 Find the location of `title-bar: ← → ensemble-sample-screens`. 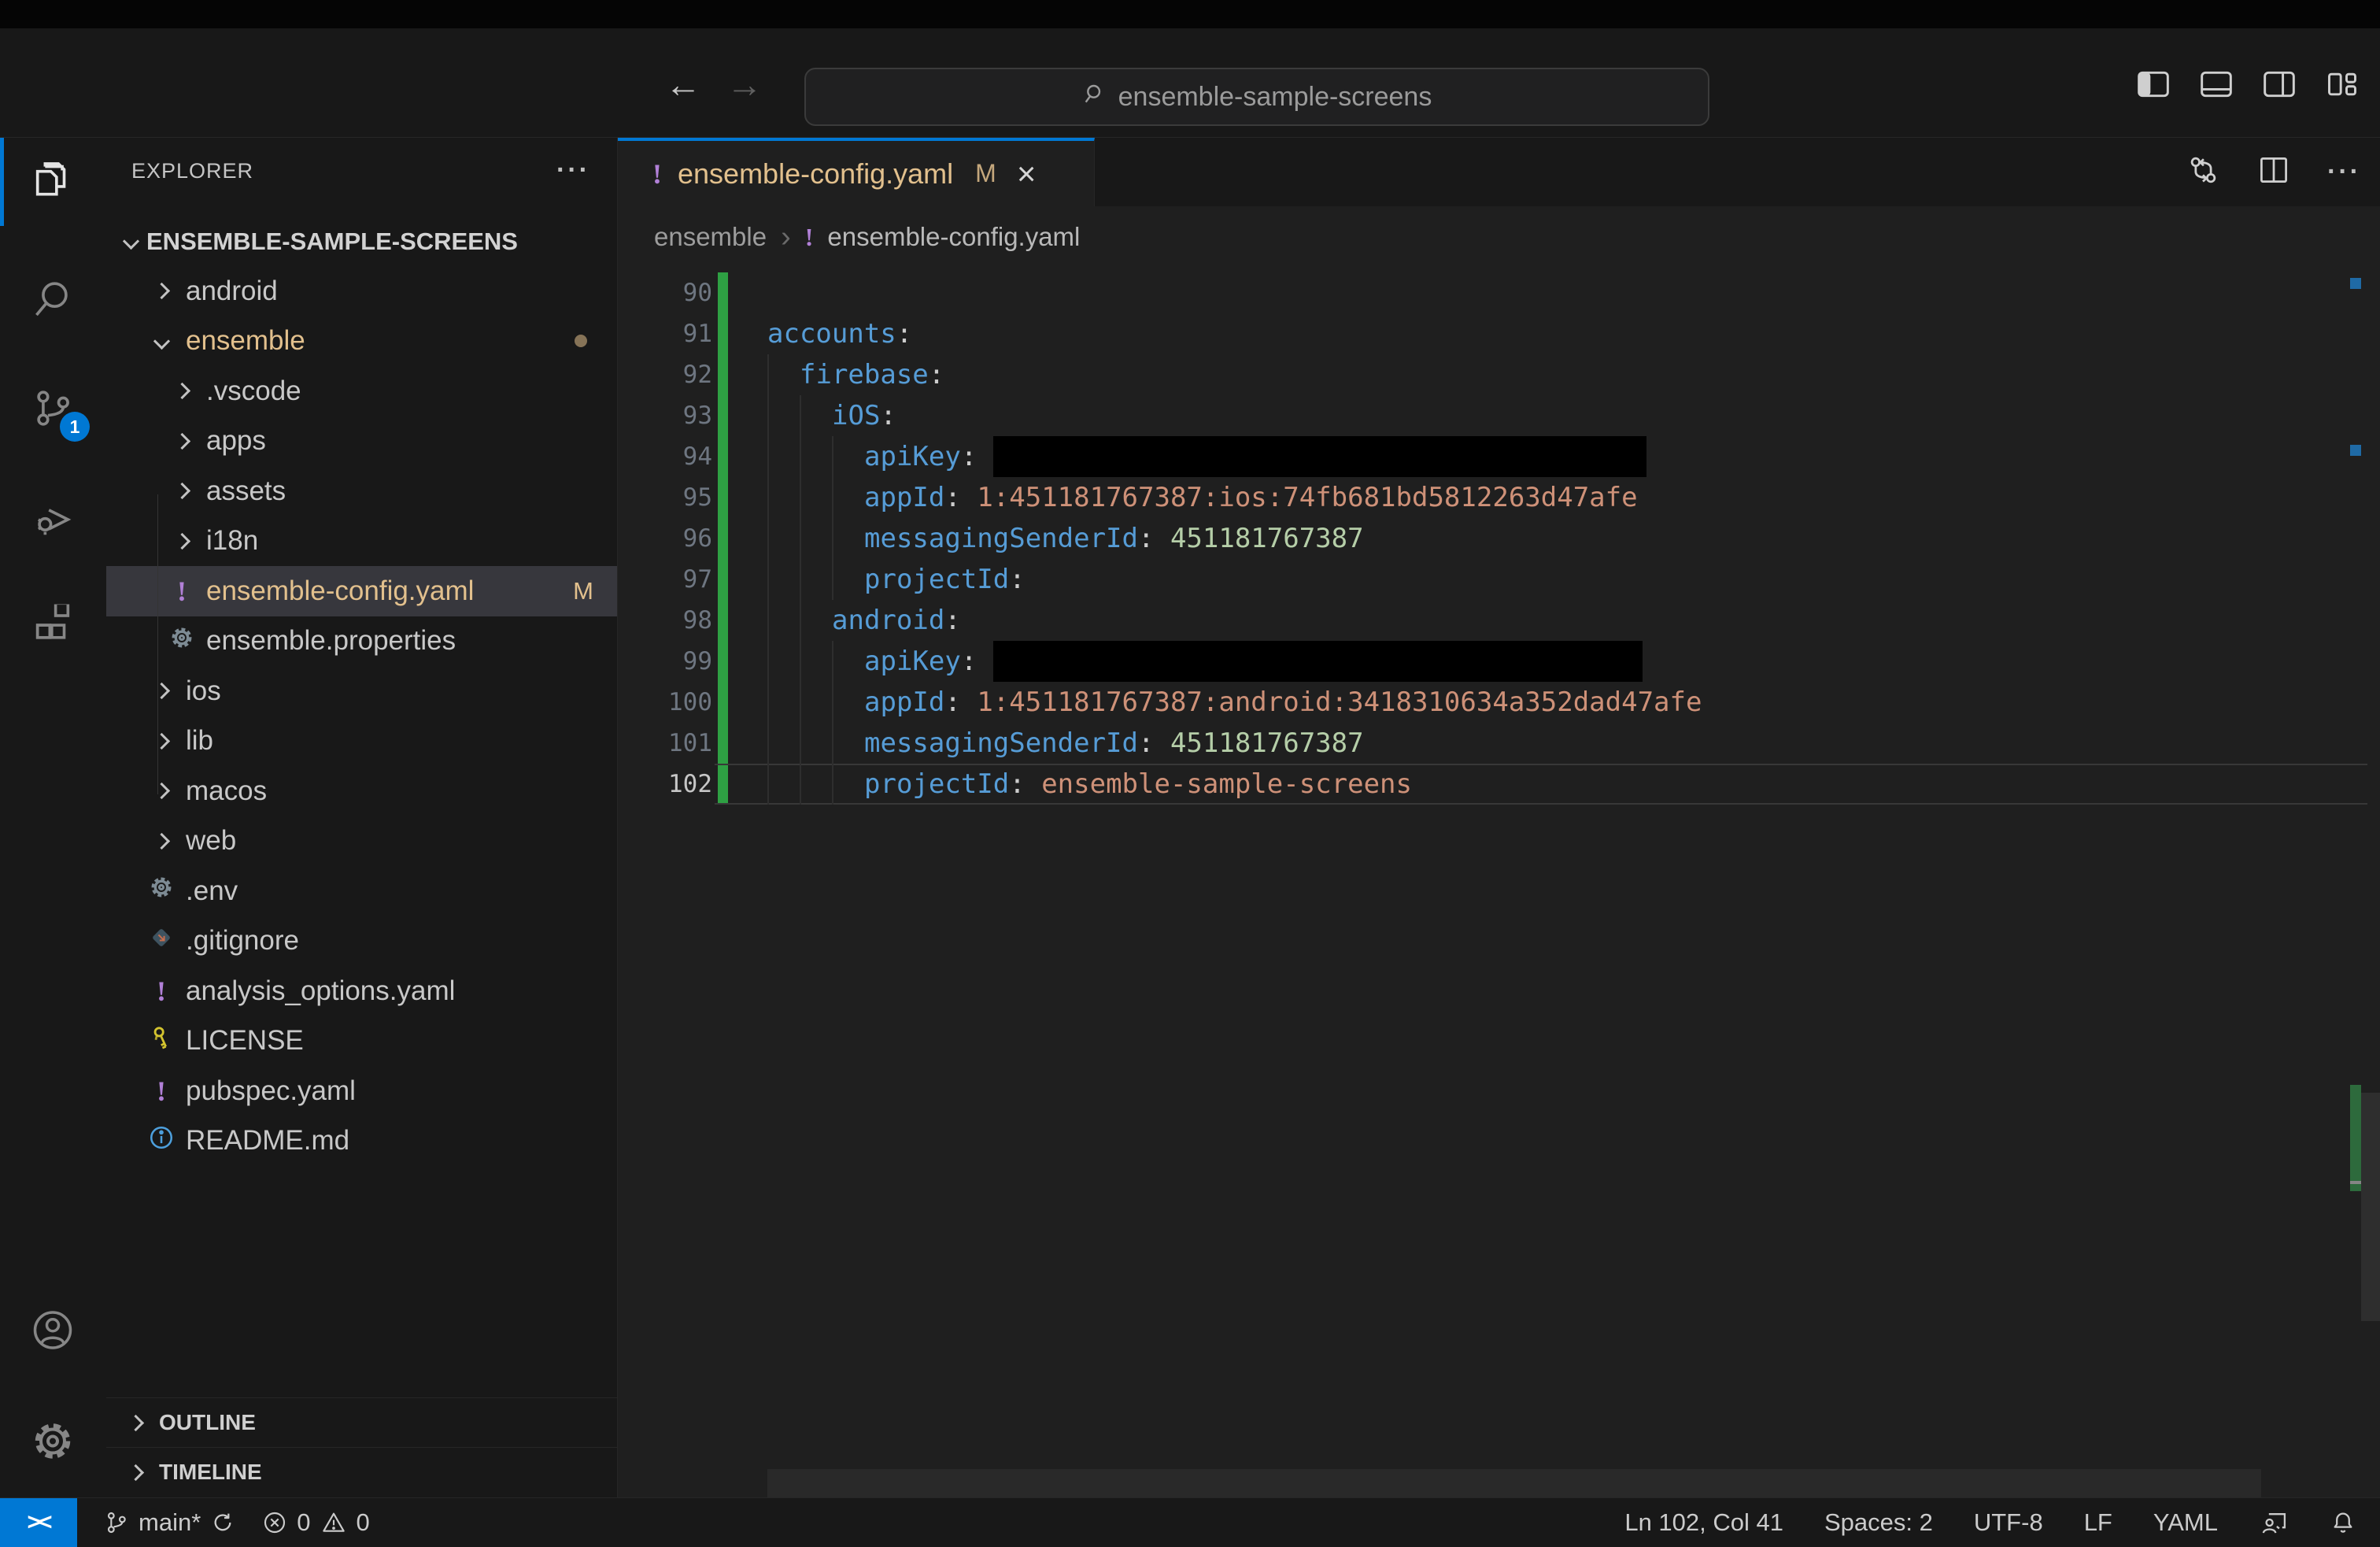

title-bar: ← → ensemble-sample-screens is located at coordinates (1190, 83).